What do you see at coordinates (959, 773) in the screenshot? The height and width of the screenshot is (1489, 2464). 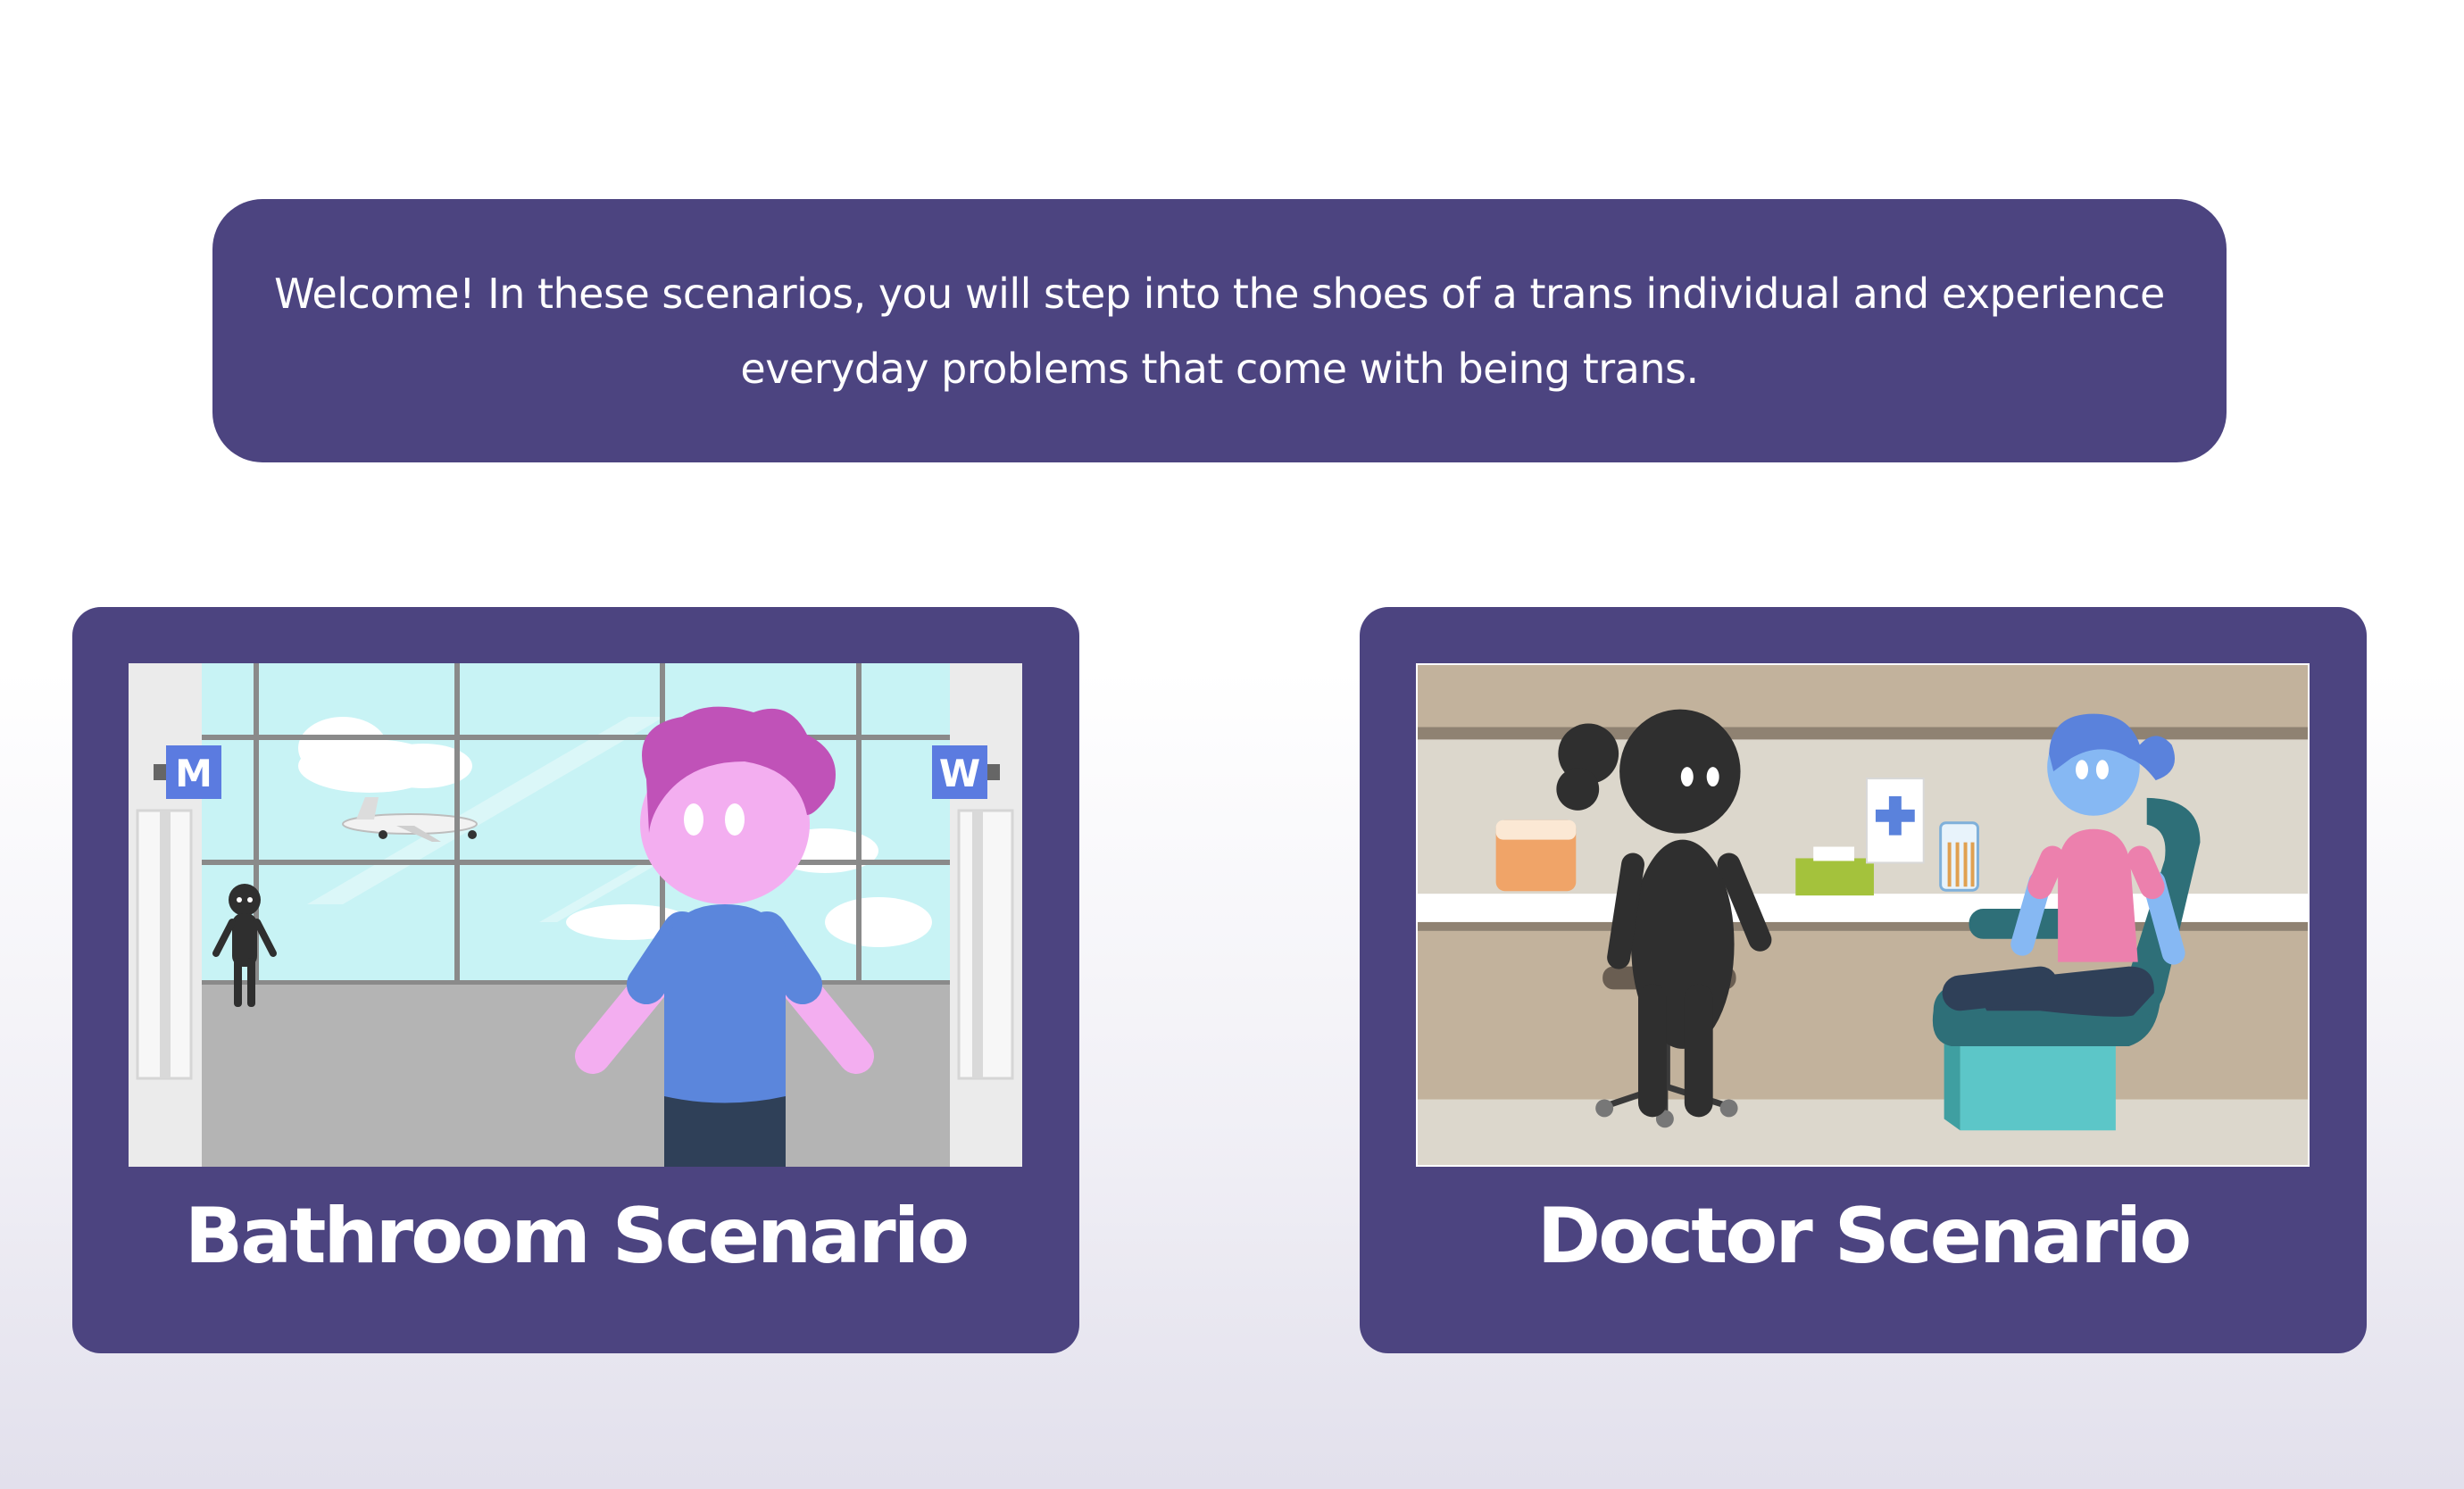 I see `women-sign-letter: W` at bounding box center [959, 773].